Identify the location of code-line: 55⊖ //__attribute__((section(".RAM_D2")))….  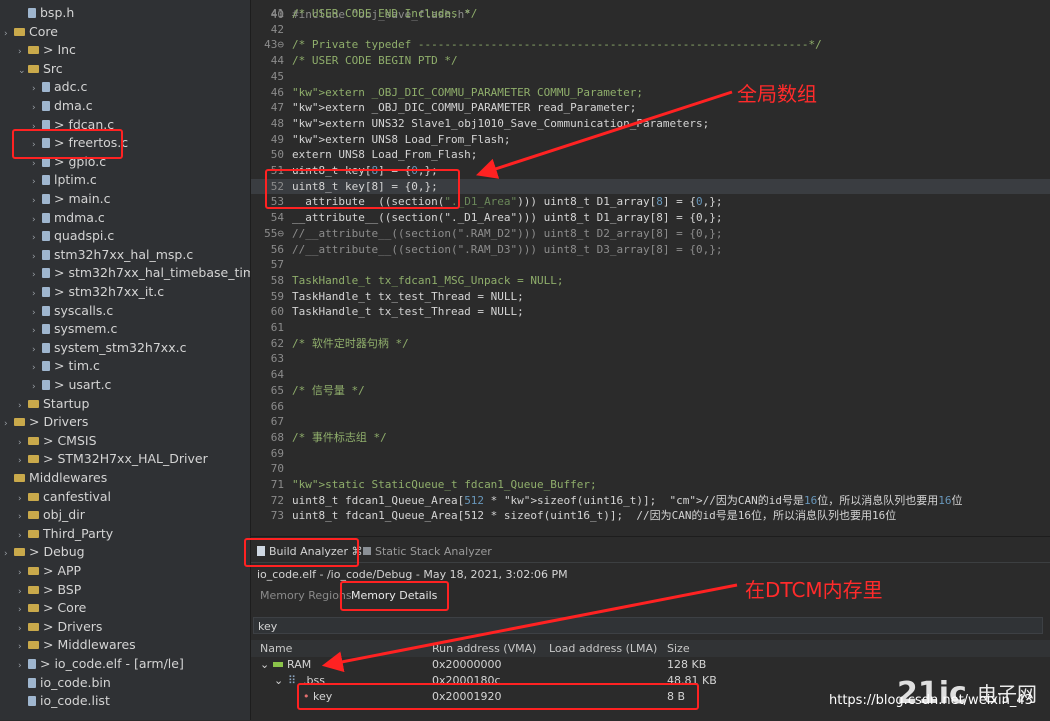
(650, 234).